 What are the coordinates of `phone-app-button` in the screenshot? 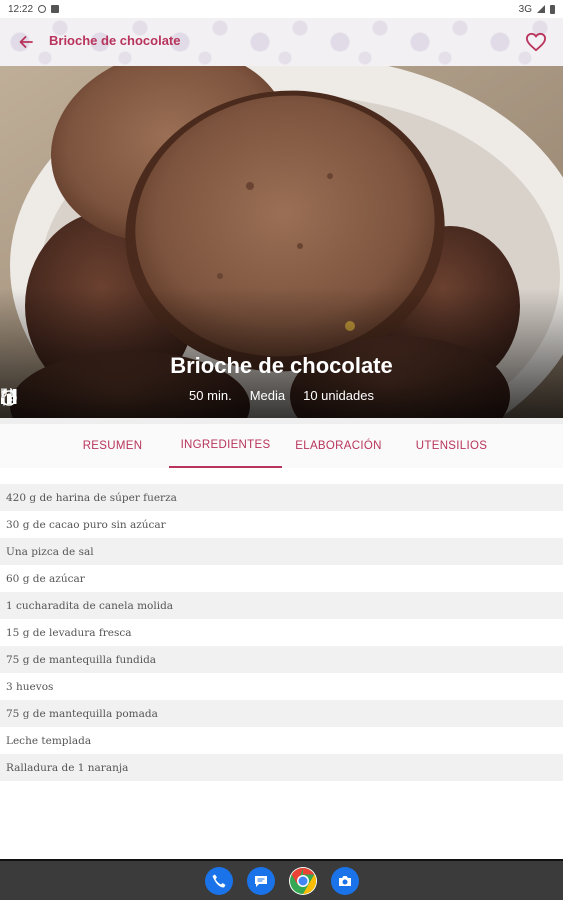 It's located at (218, 880).